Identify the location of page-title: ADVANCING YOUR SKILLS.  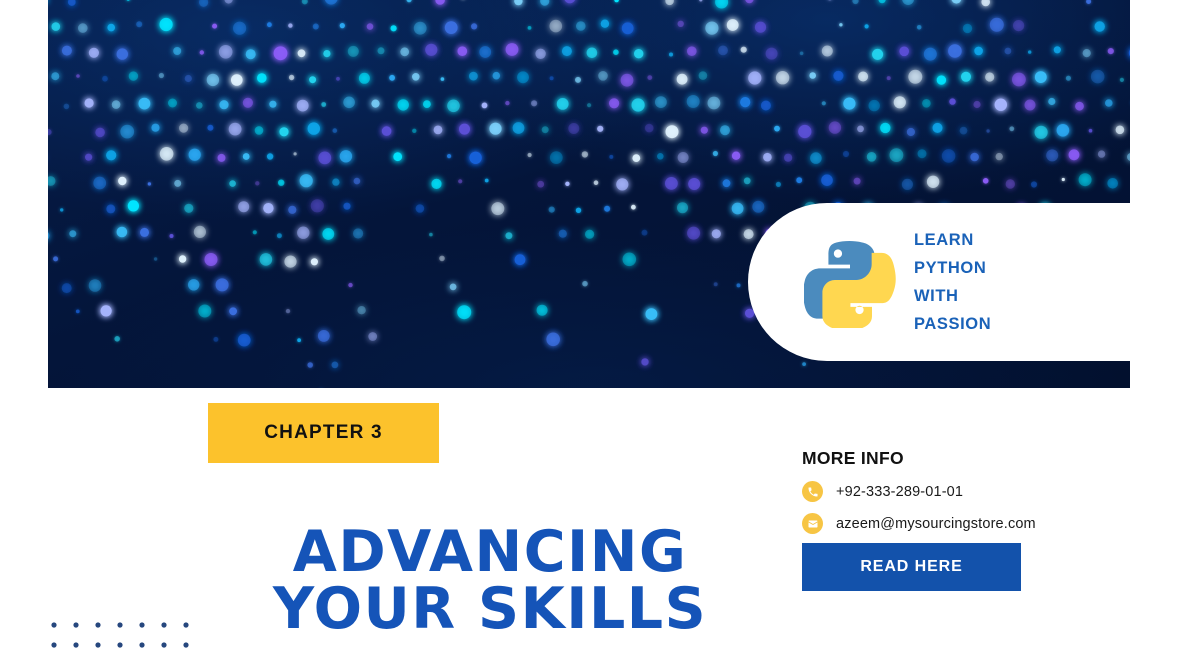
(490, 580).